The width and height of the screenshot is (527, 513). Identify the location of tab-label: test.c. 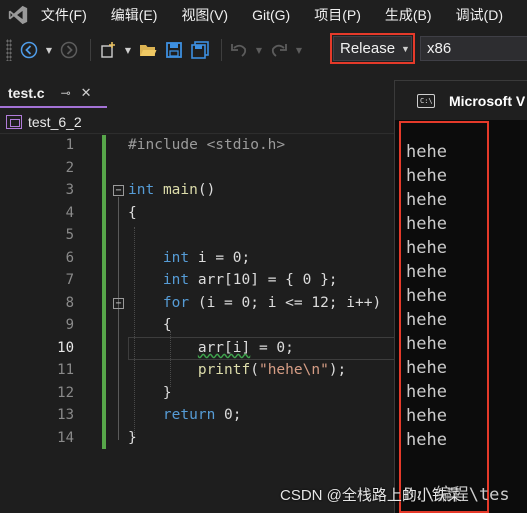
(26, 93).